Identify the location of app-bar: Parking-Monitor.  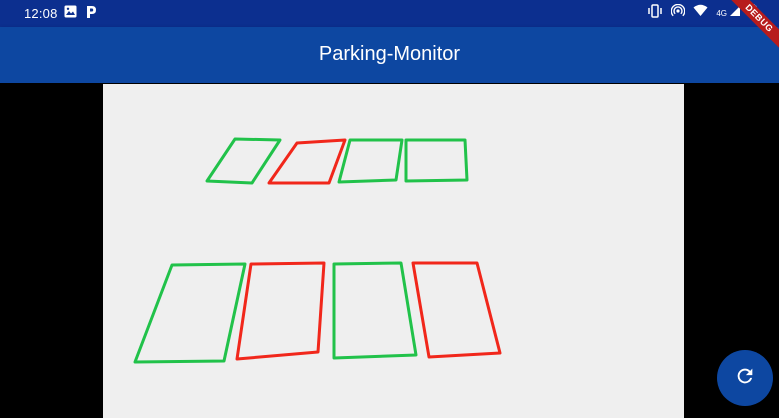
(389, 55).